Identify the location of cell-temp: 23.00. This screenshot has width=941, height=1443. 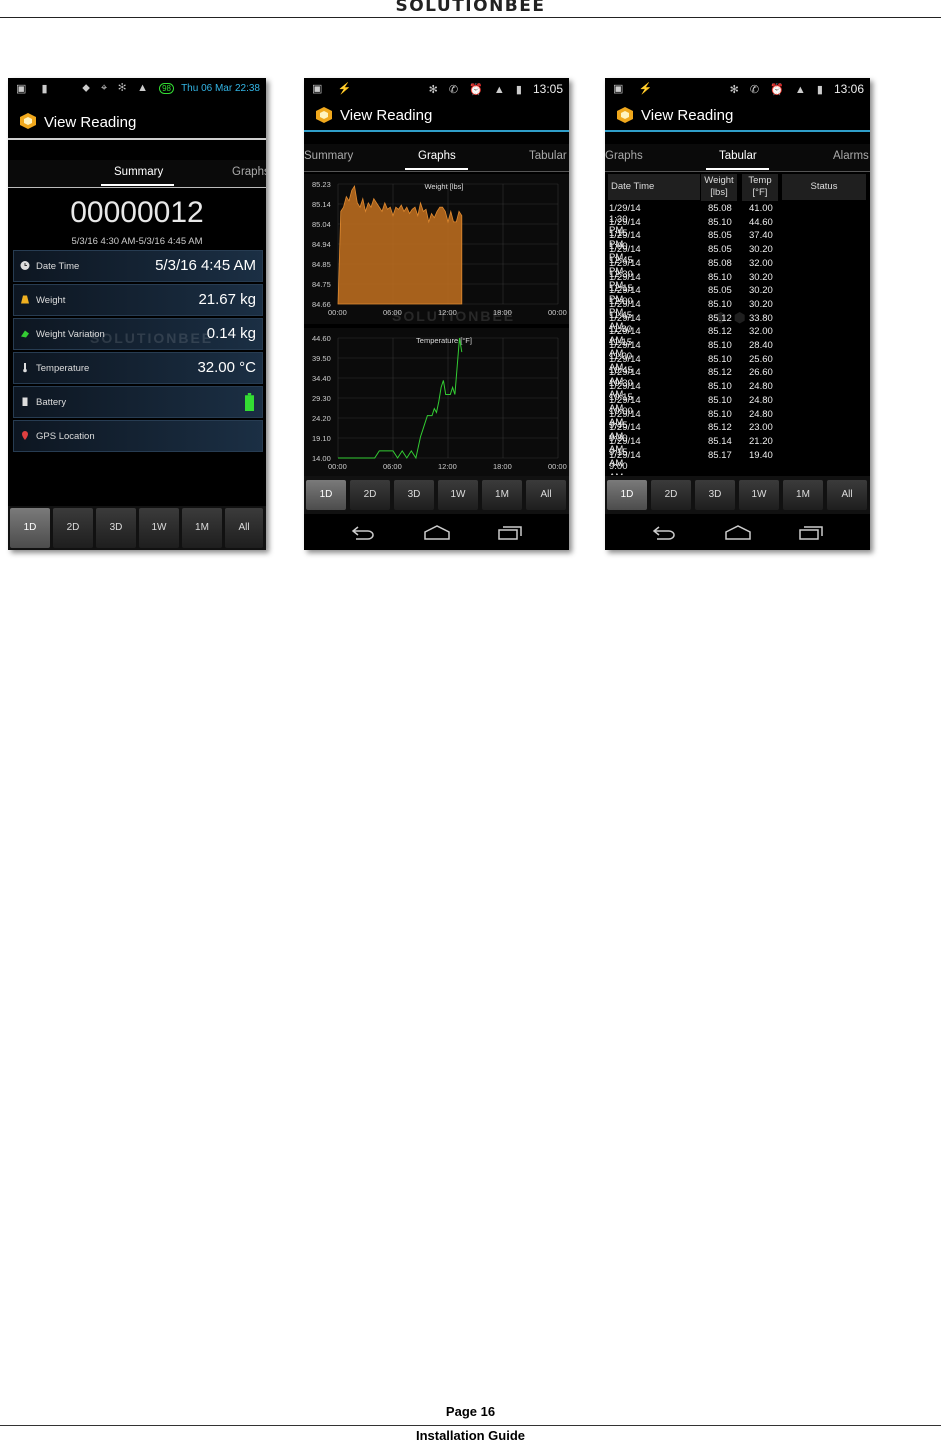
(761, 428).